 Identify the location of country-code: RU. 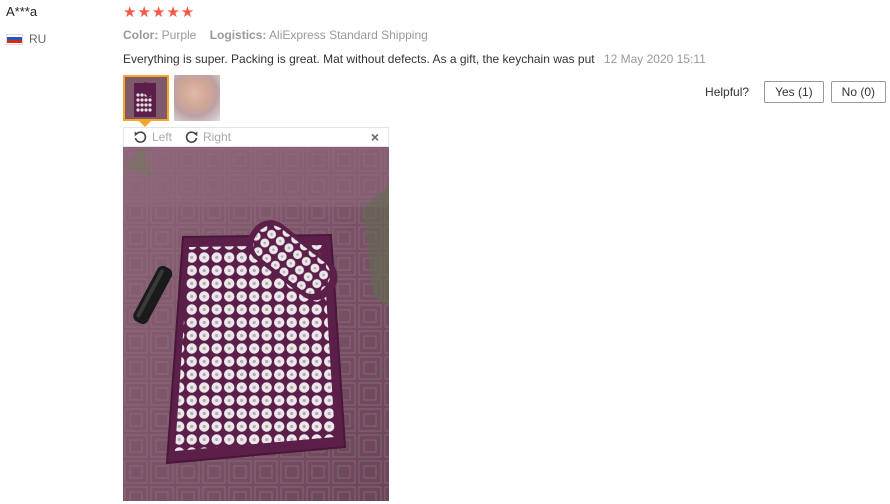
(38, 39).